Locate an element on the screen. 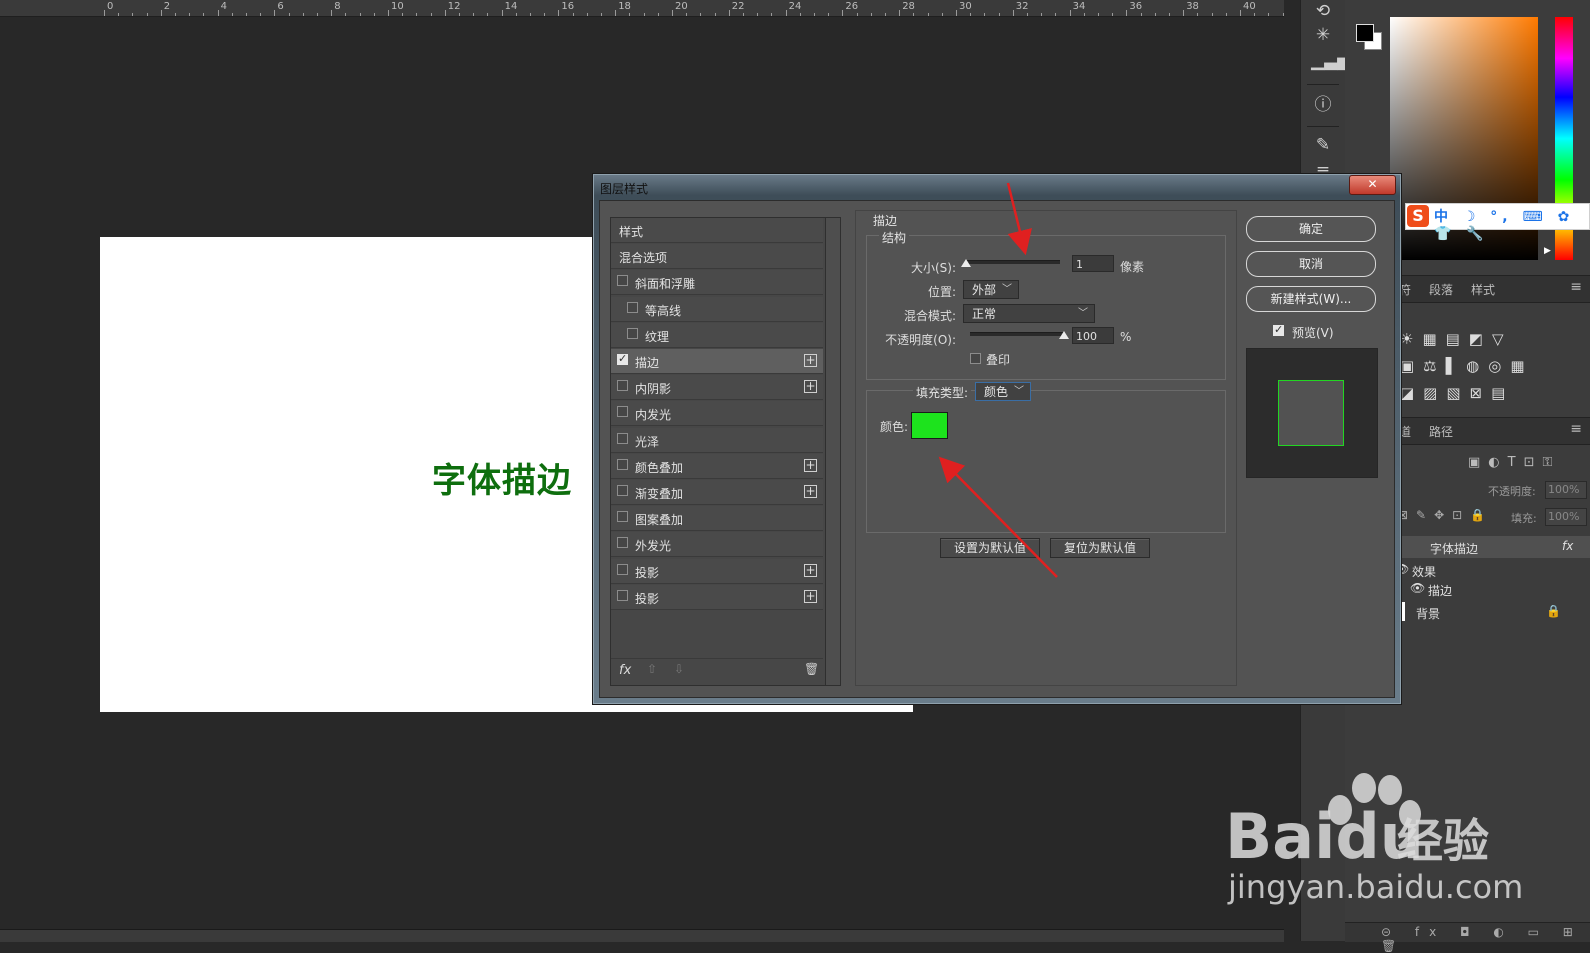  style-list-item: 内发光 is located at coordinates (717, 414).